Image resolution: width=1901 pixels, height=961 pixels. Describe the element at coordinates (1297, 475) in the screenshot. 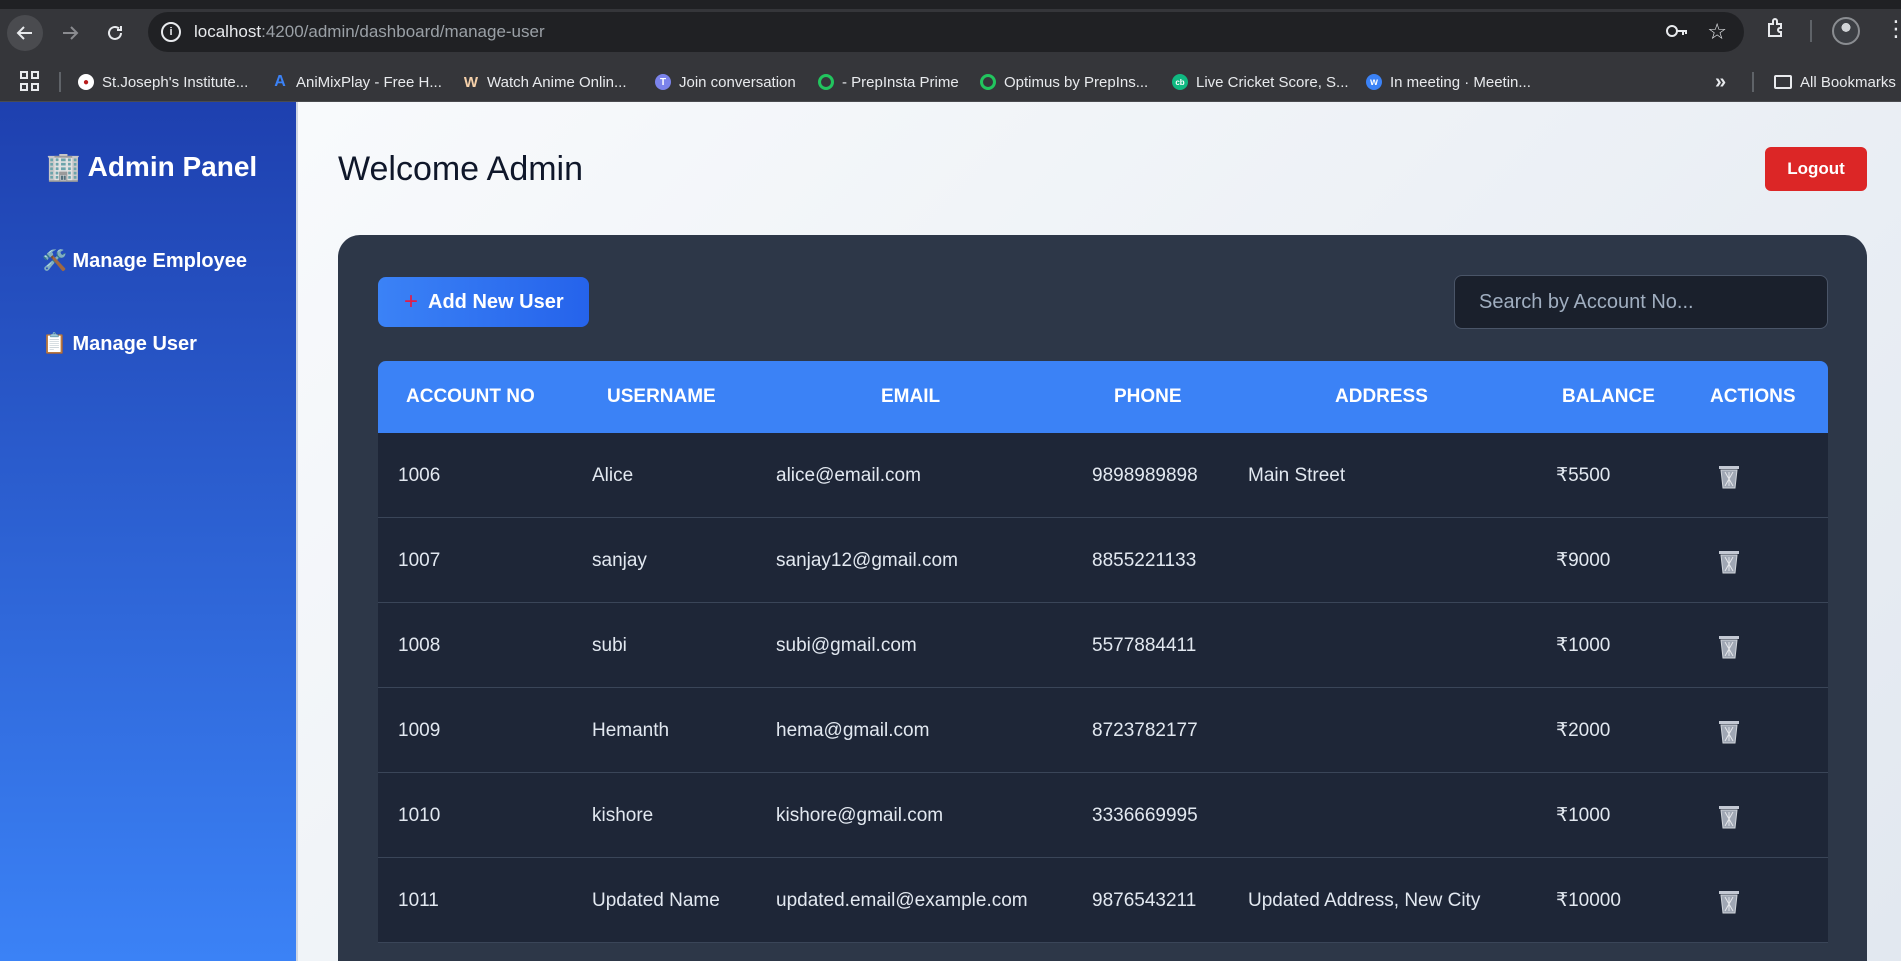

I see `cell-address: Main Street` at that location.